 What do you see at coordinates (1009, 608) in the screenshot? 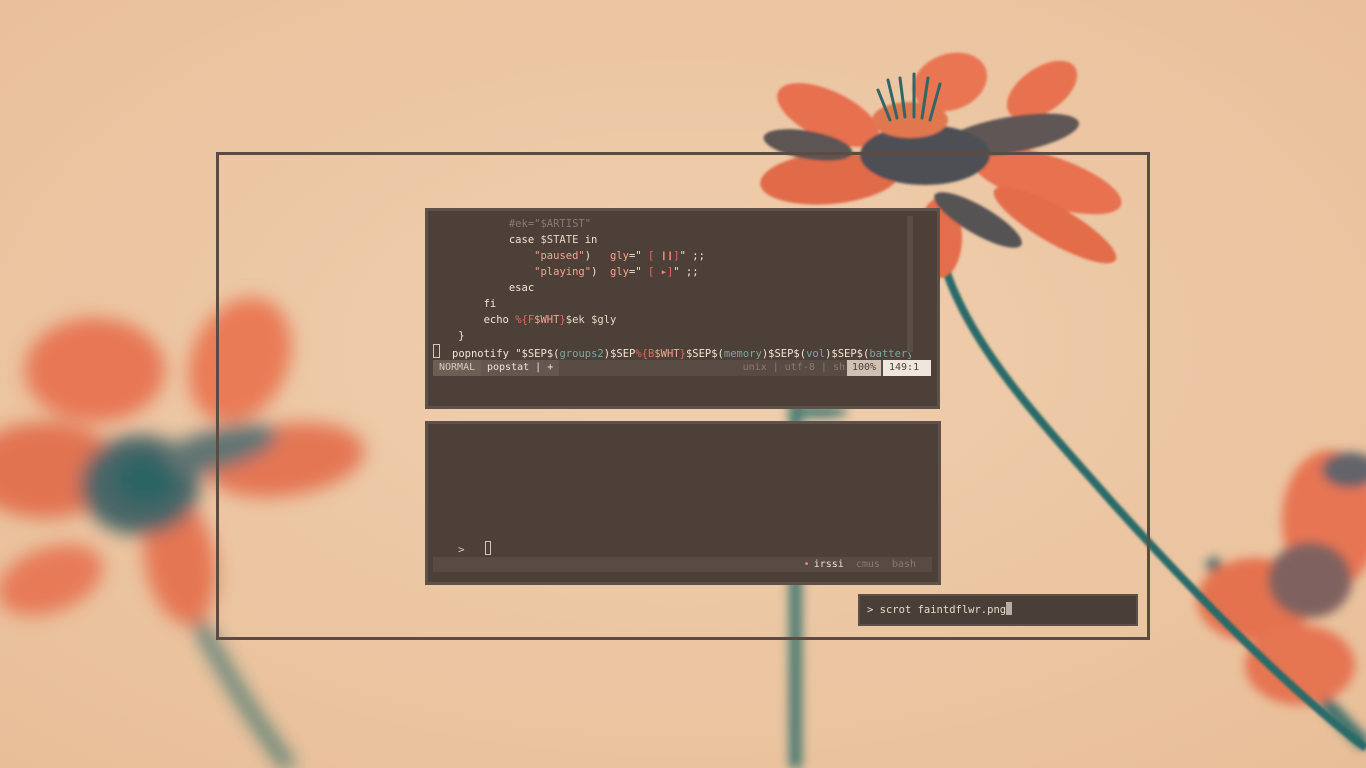
I see `launcher-cursor` at bounding box center [1009, 608].